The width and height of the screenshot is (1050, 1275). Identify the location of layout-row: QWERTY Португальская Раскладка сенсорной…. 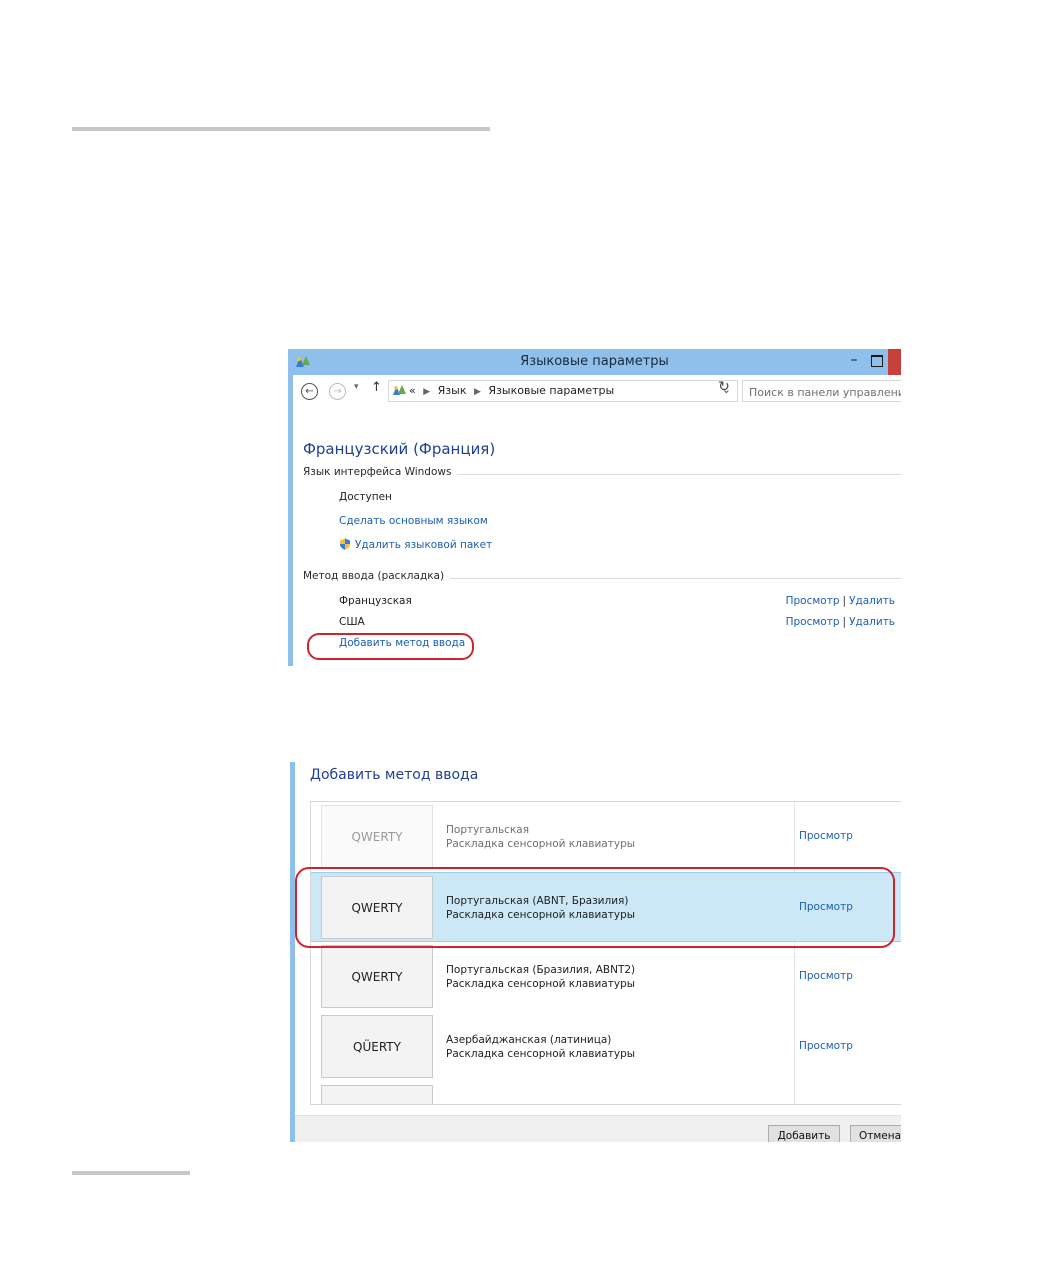
(606, 837).